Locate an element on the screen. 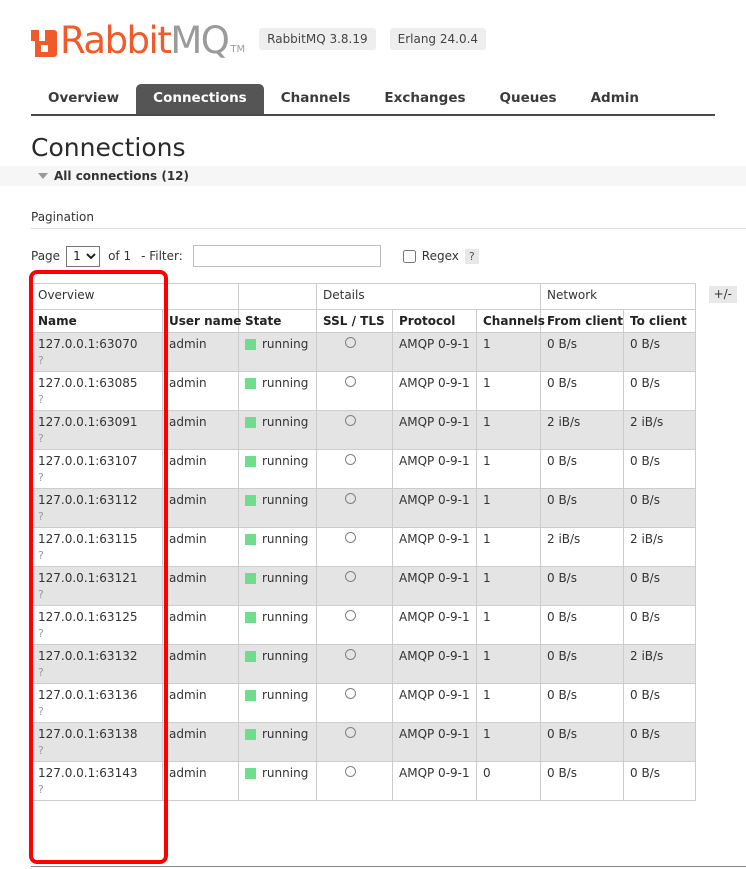 This screenshot has height=869, width=746. column-header-protocol: Protocol is located at coordinates (434, 321).